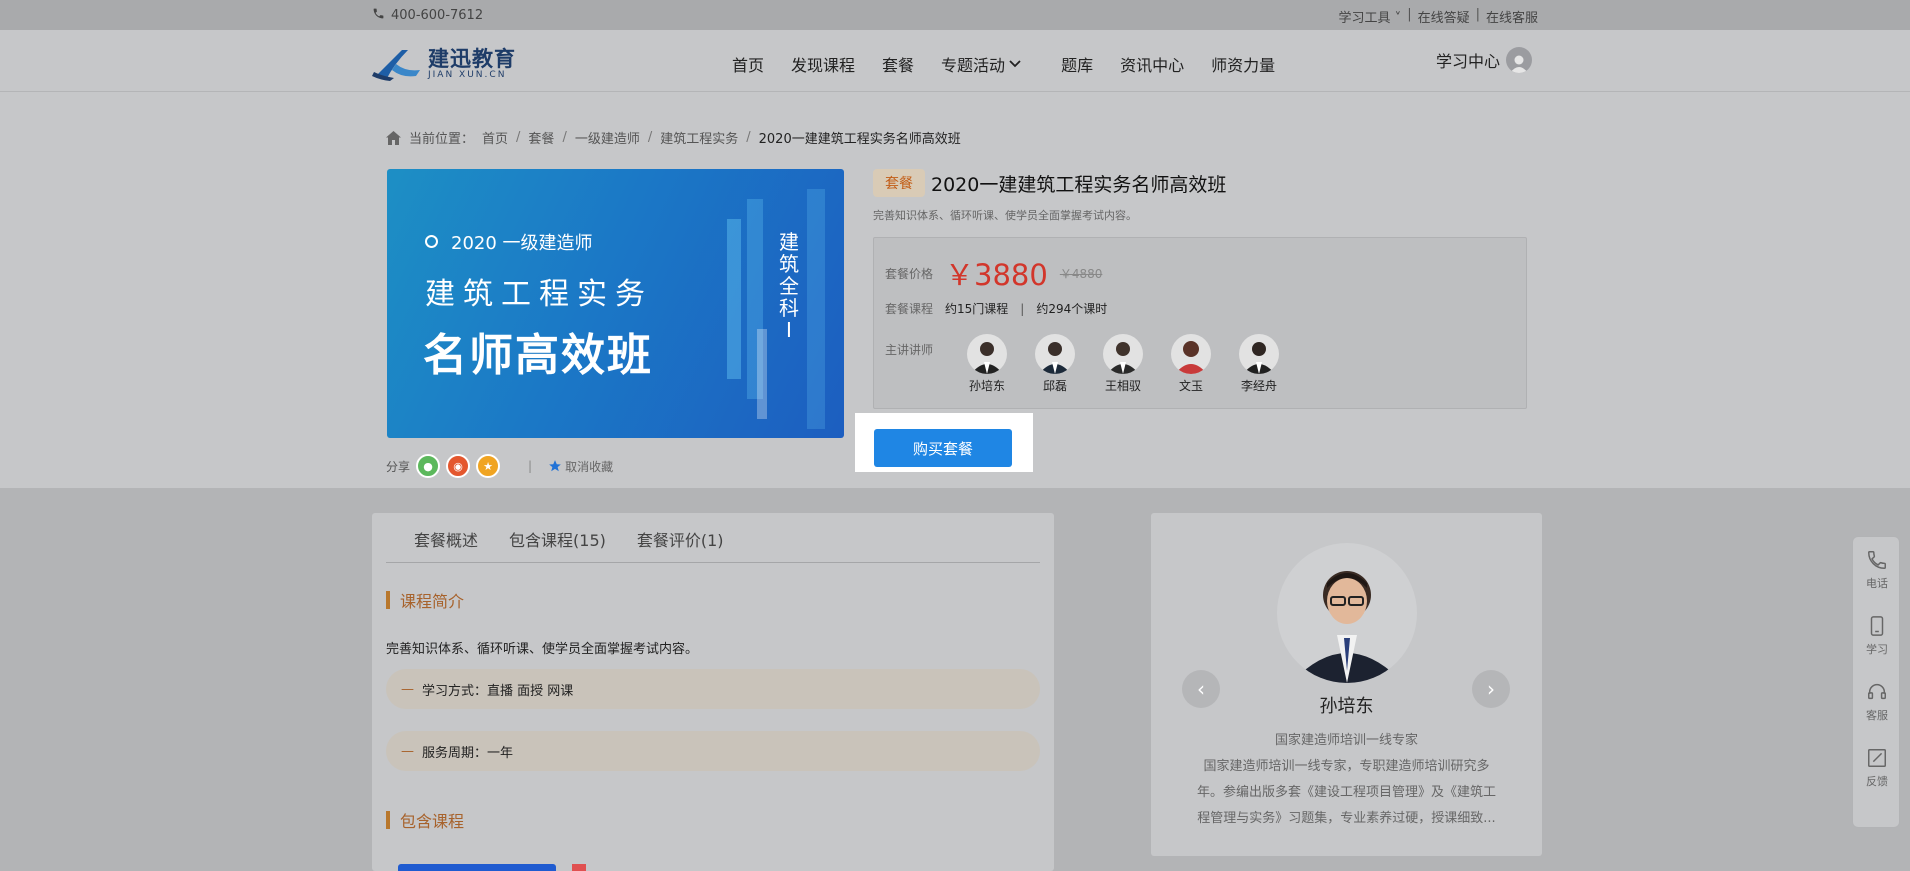 Image resolution: width=1910 pixels, height=871 pixels. I want to click on online-qa-link: 在线答疑, so click(1444, 16).